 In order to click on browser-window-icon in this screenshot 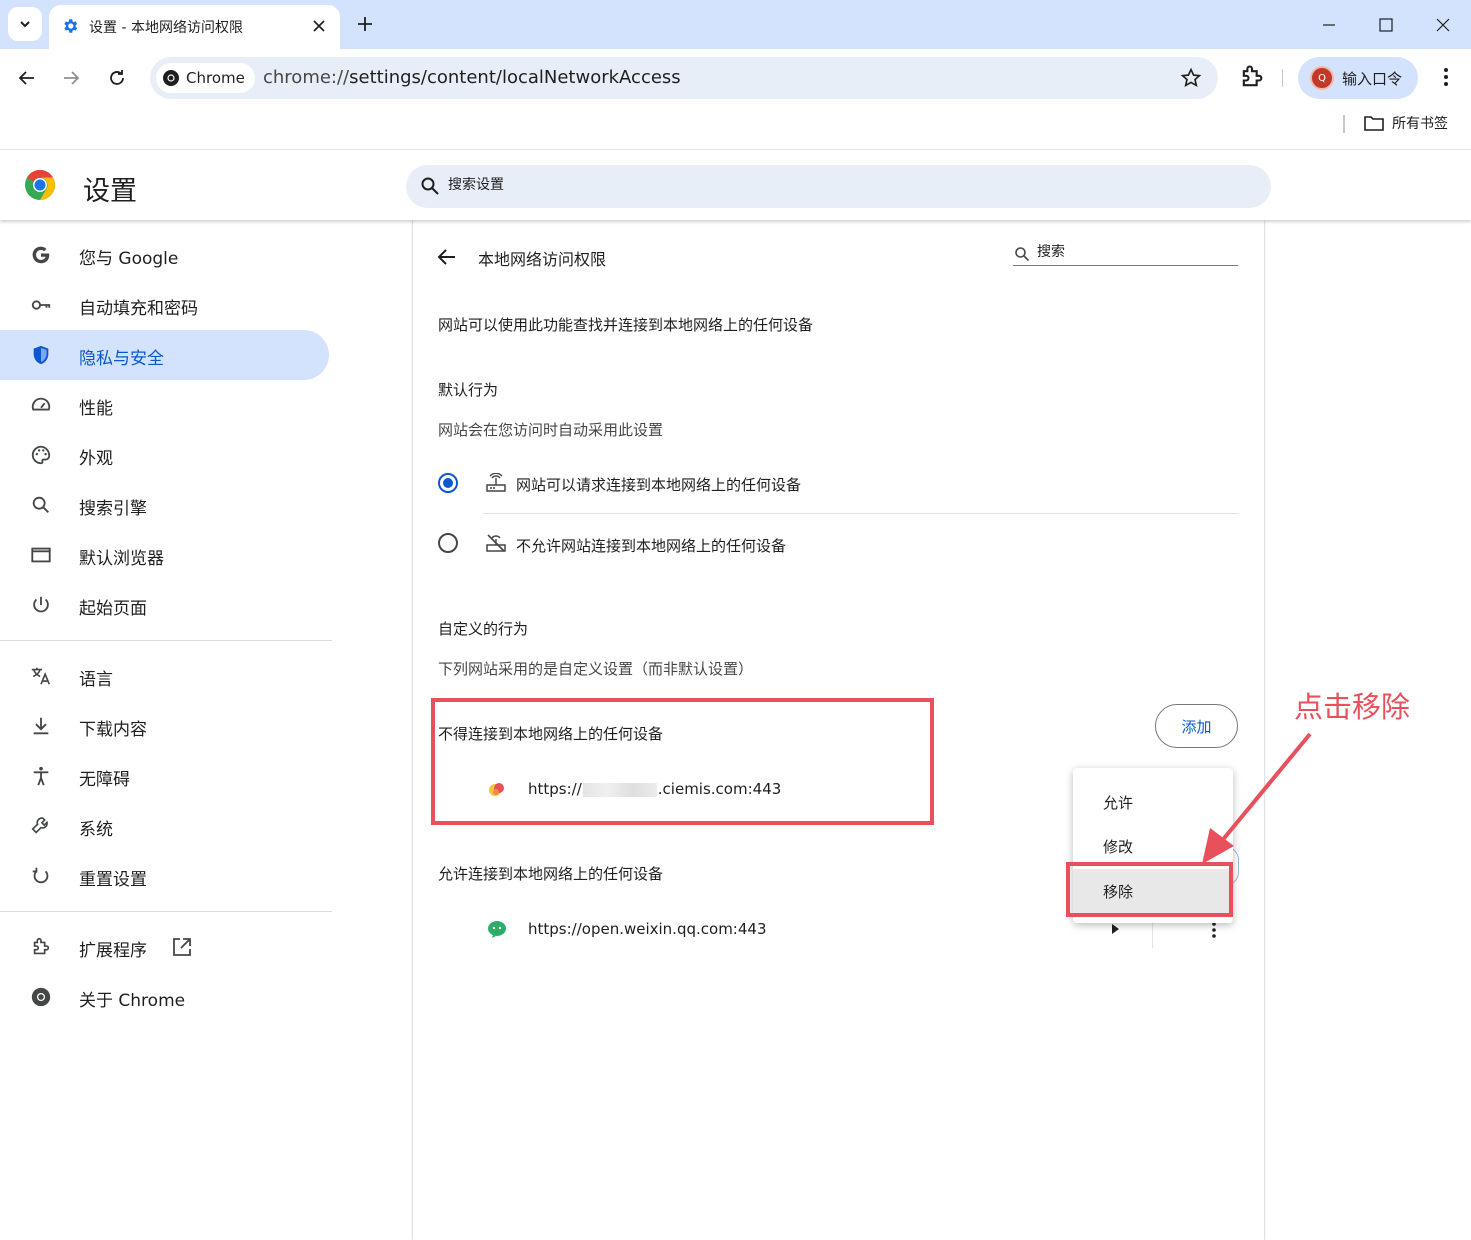, I will do `click(41, 555)`.